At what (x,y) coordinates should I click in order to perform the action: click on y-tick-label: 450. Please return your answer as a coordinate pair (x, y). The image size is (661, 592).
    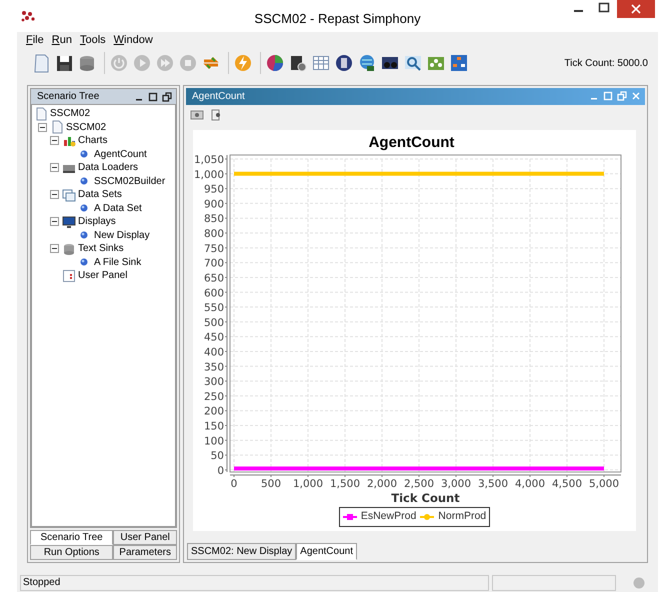
    Looking at the image, I should click on (214, 338).